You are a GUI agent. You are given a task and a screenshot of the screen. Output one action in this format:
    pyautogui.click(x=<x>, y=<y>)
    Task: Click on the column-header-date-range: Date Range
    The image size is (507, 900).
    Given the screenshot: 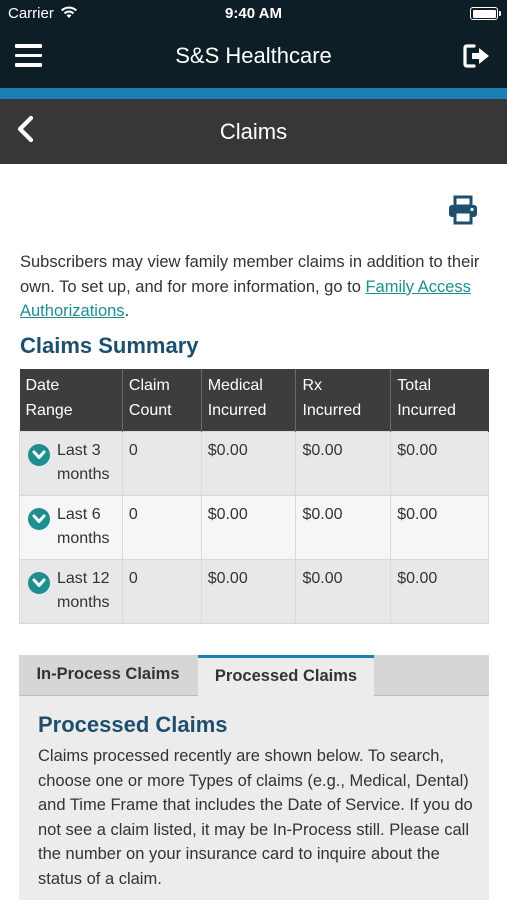 What is the action you would take?
    pyautogui.click(x=71, y=400)
    